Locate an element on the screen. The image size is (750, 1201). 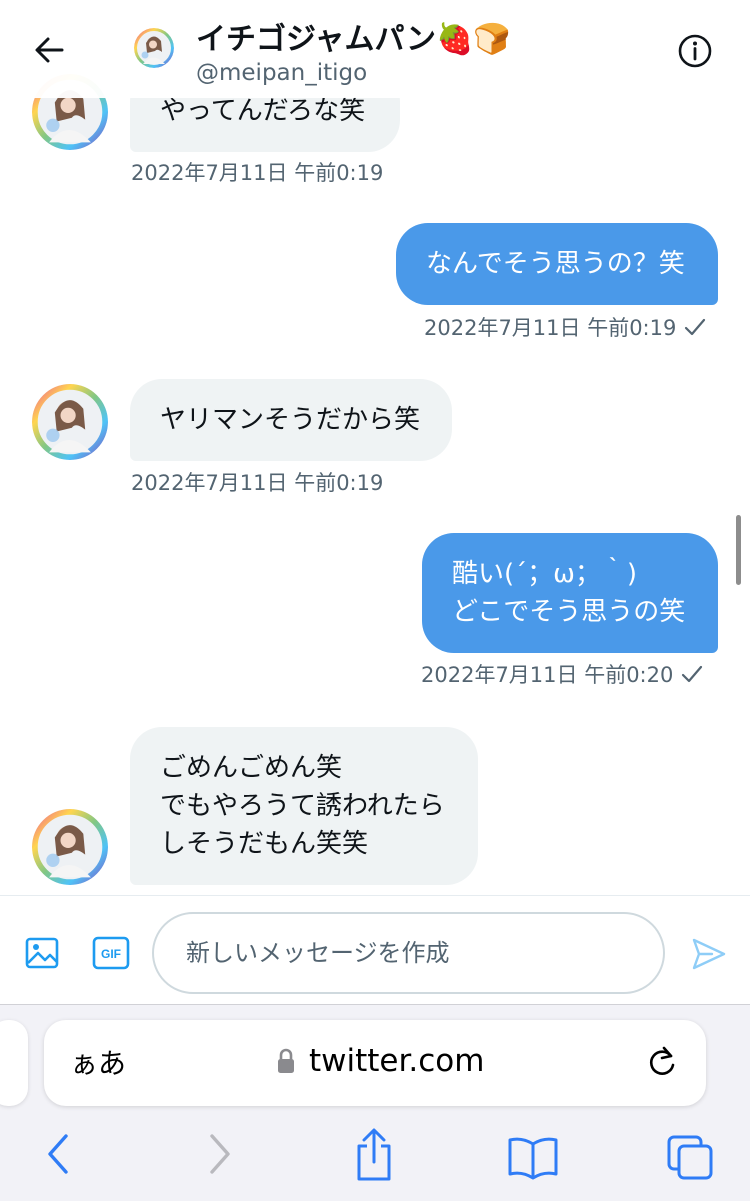
bookmarks-button is located at coordinates (533, 1159).